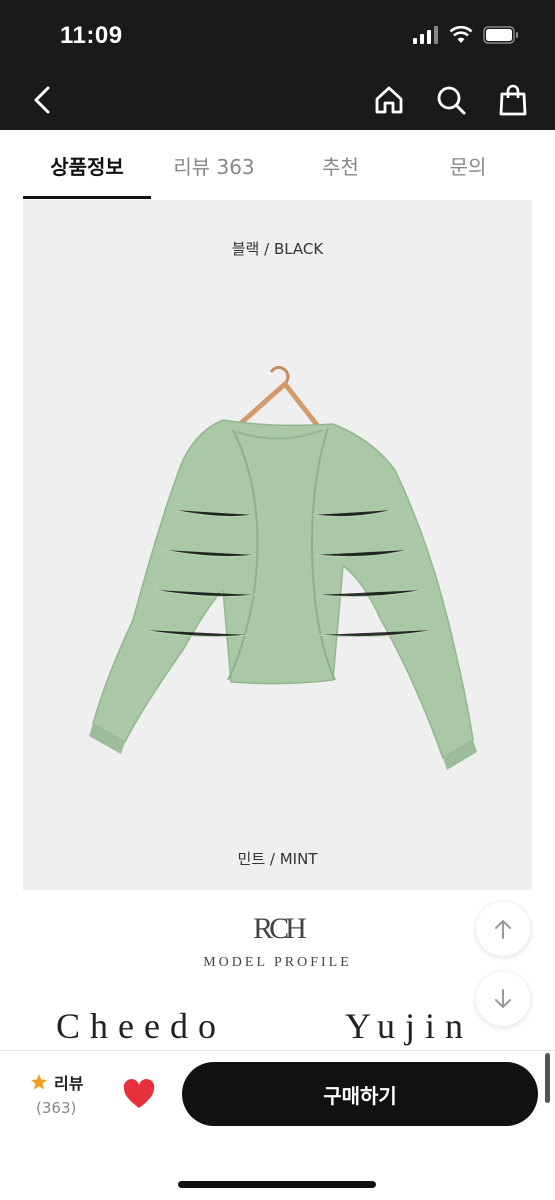 This screenshot has width=555, height=1200. I want to click on product-tabs: 상품정보 리뷰 363 추천 문의, so click(277, 165).